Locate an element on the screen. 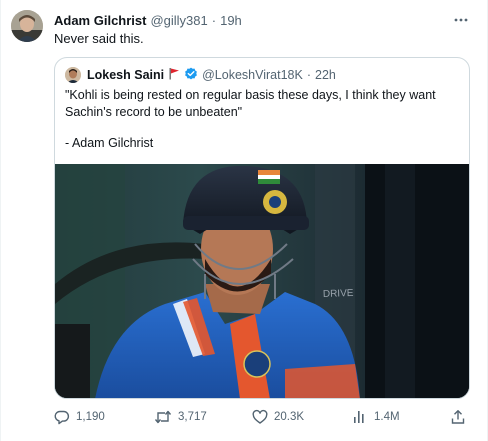 The height and width of the screenshot is (441, 488). quote-author-name: Lokesh Saini is located at coordinates (125, 75).